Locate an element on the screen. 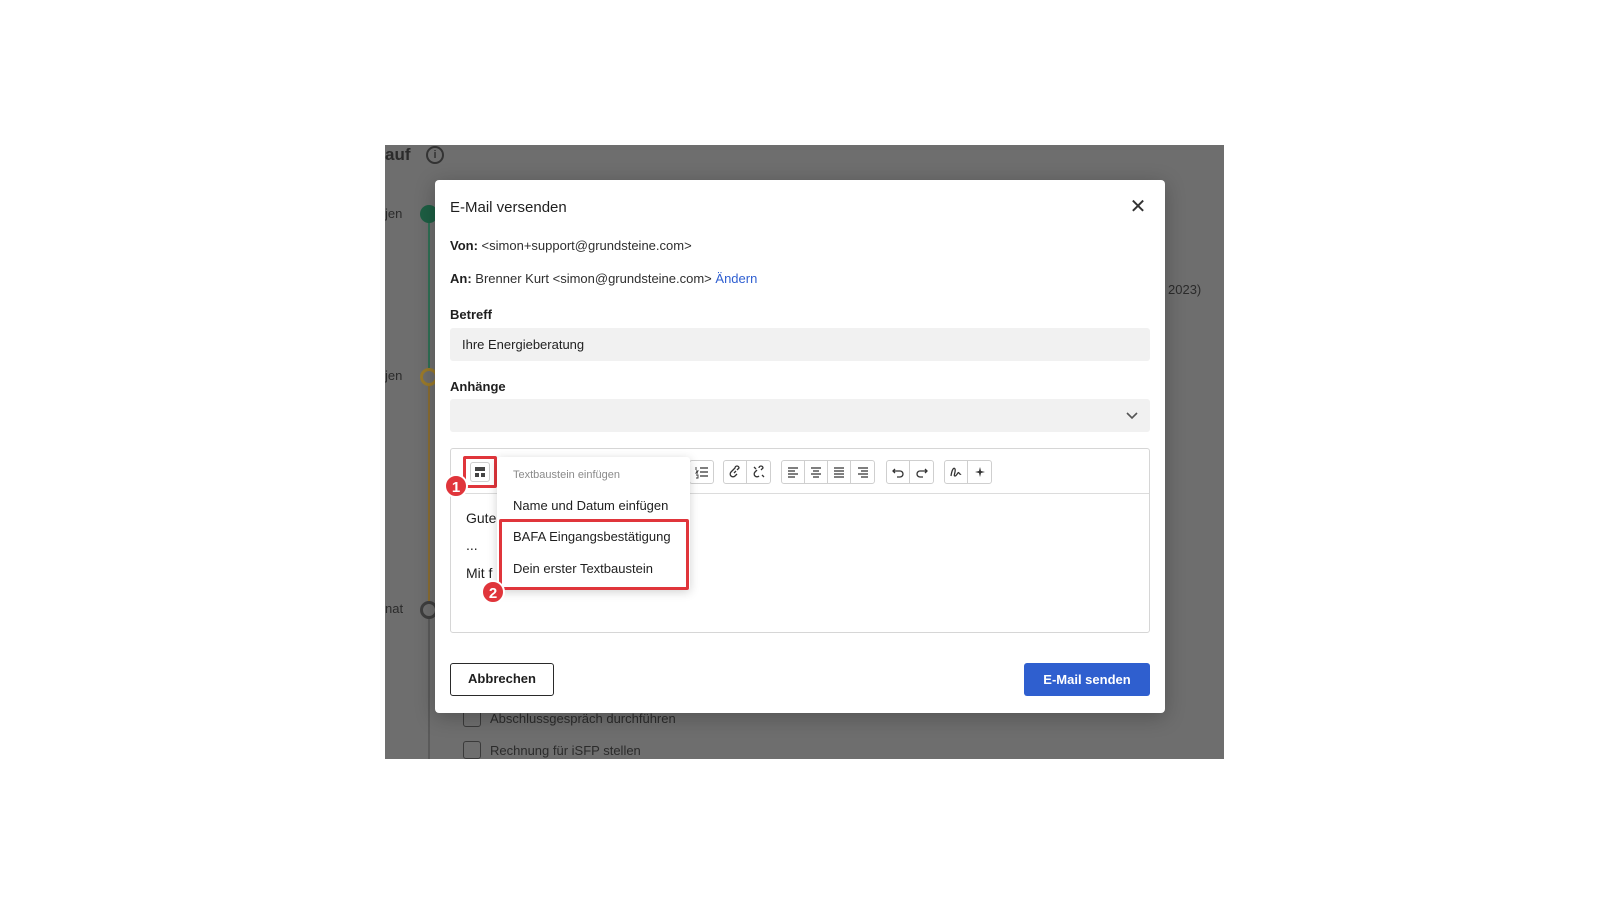  timeline-step-label: nat is located at coordinates (394, 608).